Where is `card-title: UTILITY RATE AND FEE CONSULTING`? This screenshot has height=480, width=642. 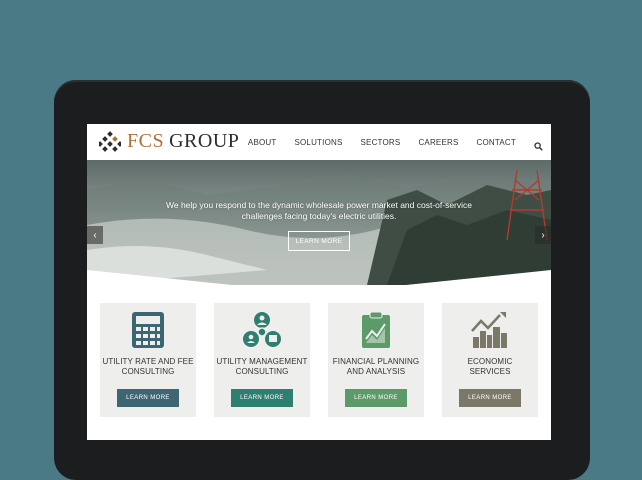
card-title: UTILITY RATE AND FEE CONSULTING is located at coordinates (148, 366).